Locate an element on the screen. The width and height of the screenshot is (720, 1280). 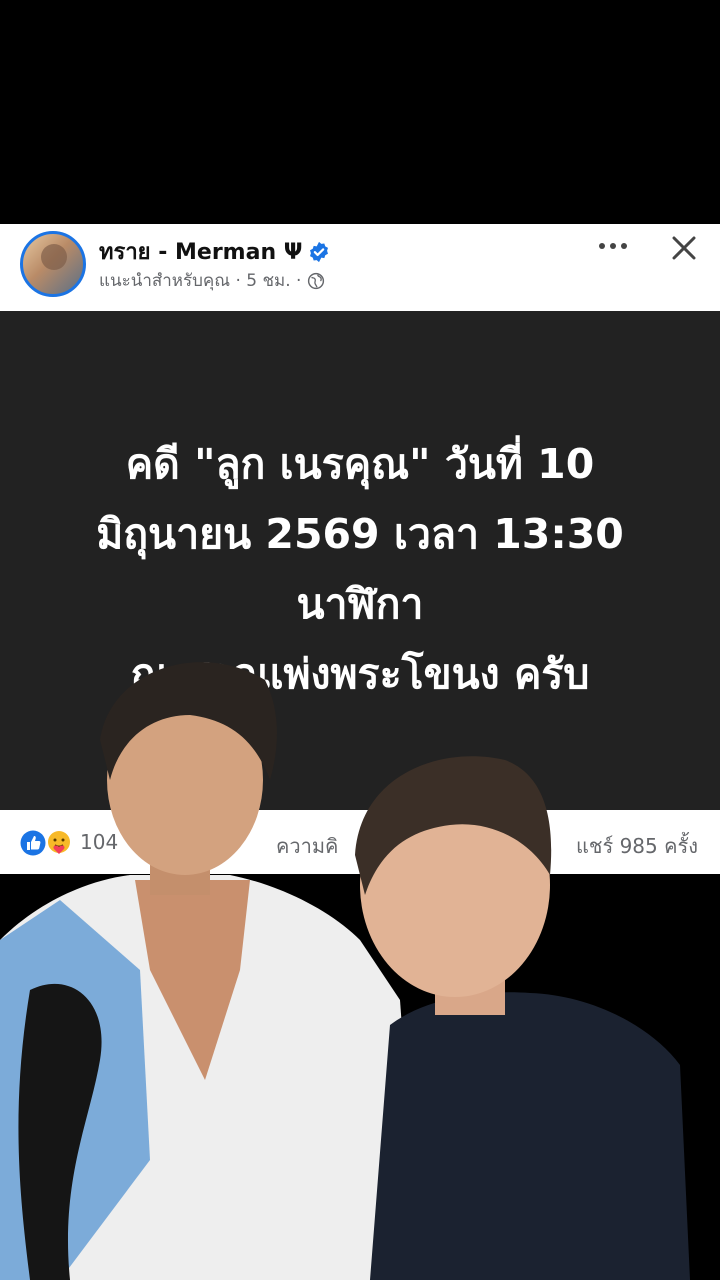
author-row: ทราย - Merman Ψ is located at coordinates (214, 251).